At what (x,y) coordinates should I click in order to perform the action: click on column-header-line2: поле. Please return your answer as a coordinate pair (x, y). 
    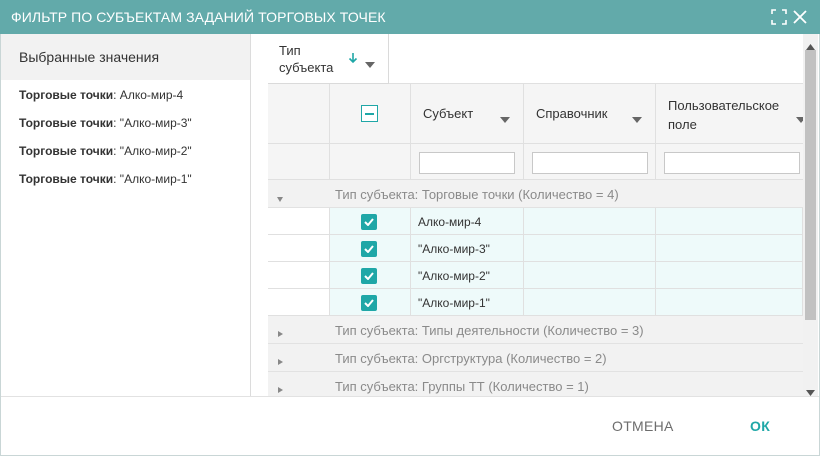
    Looking at the image, I should click on (682, 124).